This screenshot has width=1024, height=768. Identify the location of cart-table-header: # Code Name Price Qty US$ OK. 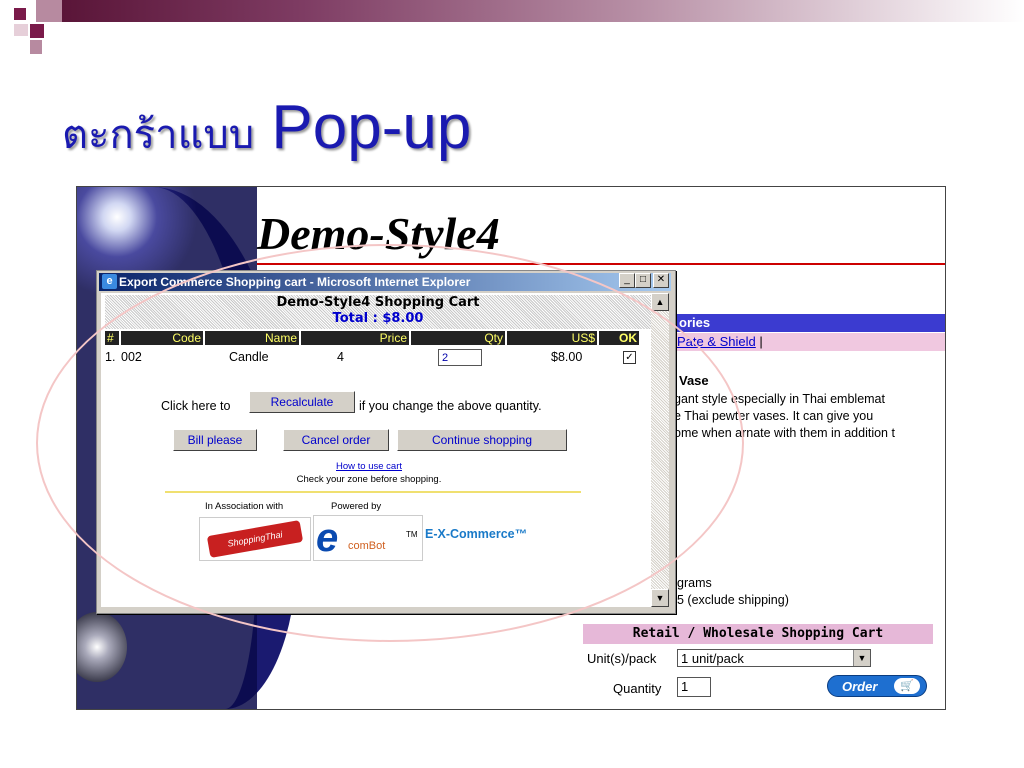
(373, 338).